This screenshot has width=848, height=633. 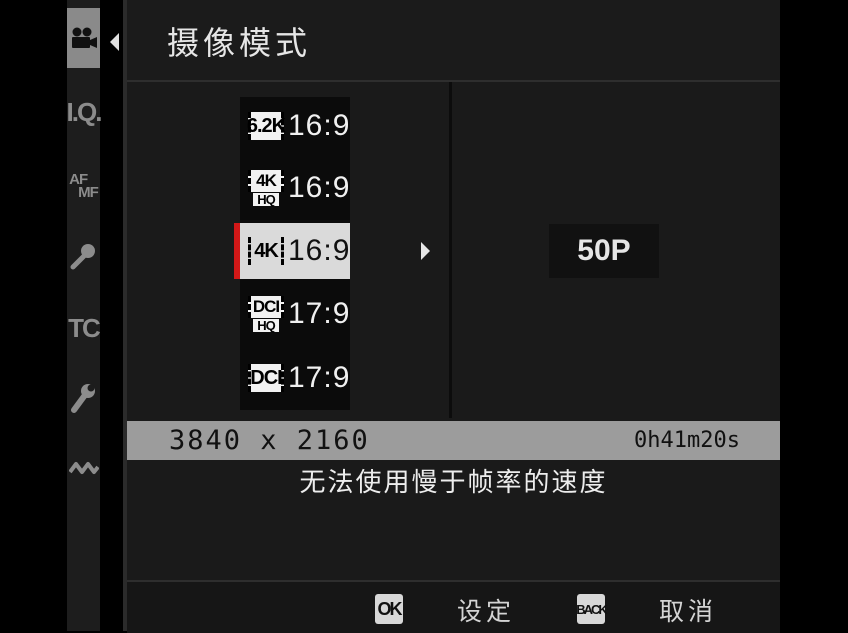 I want to click on frame-rate-value: 50P, so click(x=604, y=251).